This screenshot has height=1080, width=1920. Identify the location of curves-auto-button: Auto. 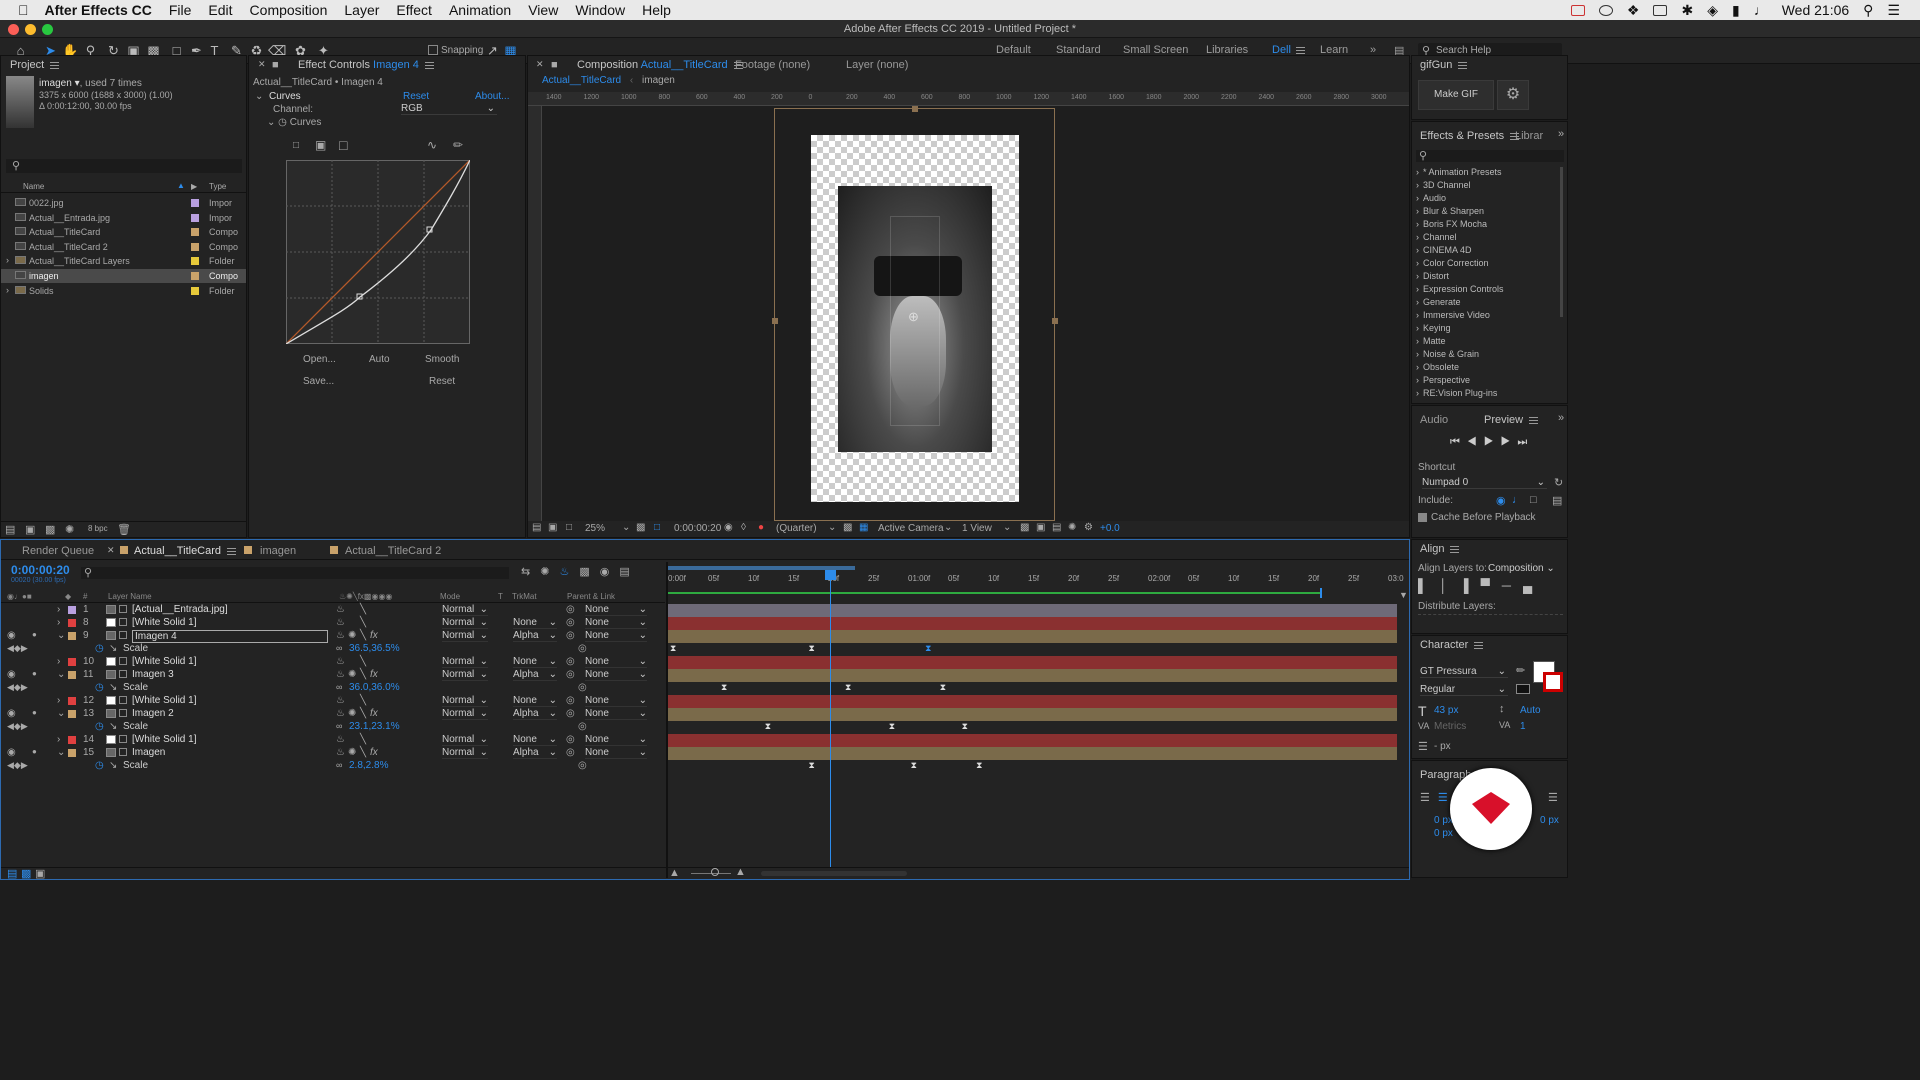
(379, 359).